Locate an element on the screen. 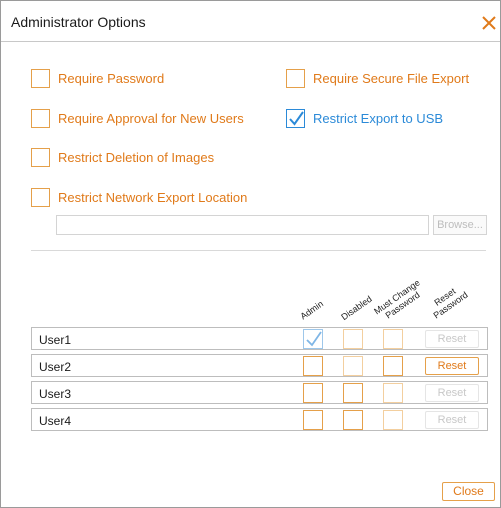 The width and height of the screenshot is (501, 508). restrict-network-checkbox is located at coordinates (40, 197).